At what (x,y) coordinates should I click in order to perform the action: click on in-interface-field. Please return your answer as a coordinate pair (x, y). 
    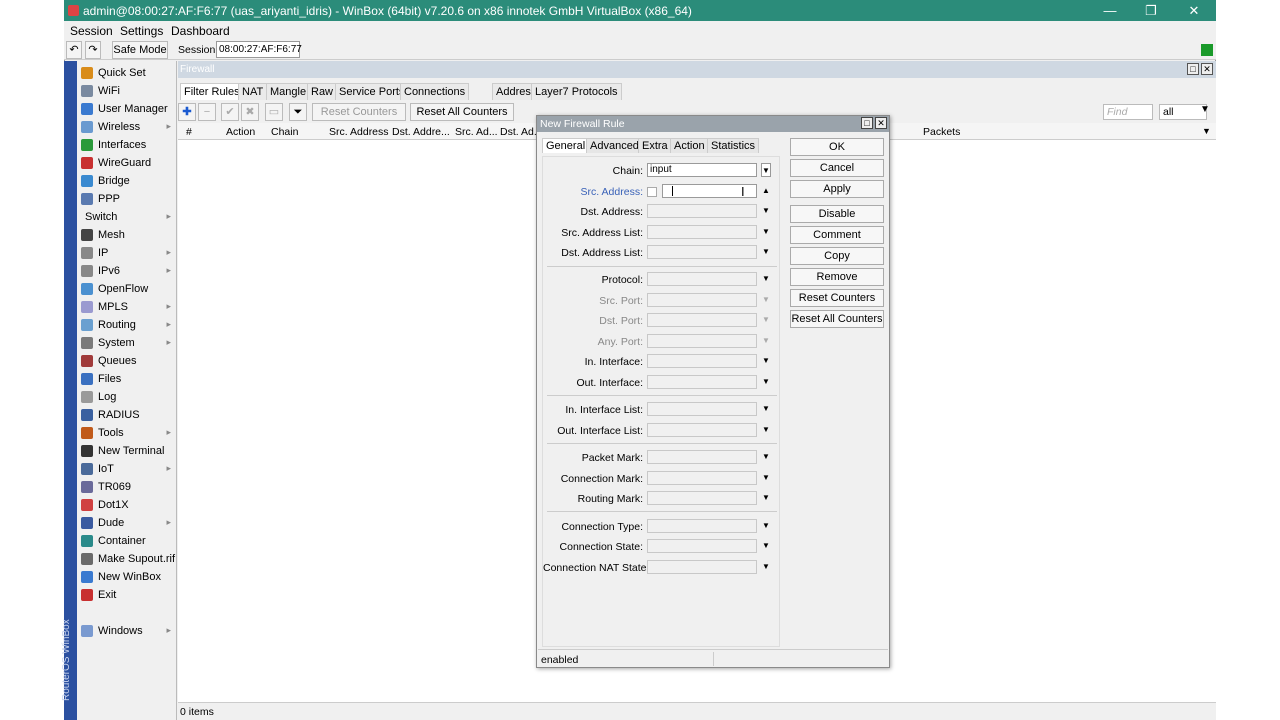
    Looking at the image, I should click on (702, 361).